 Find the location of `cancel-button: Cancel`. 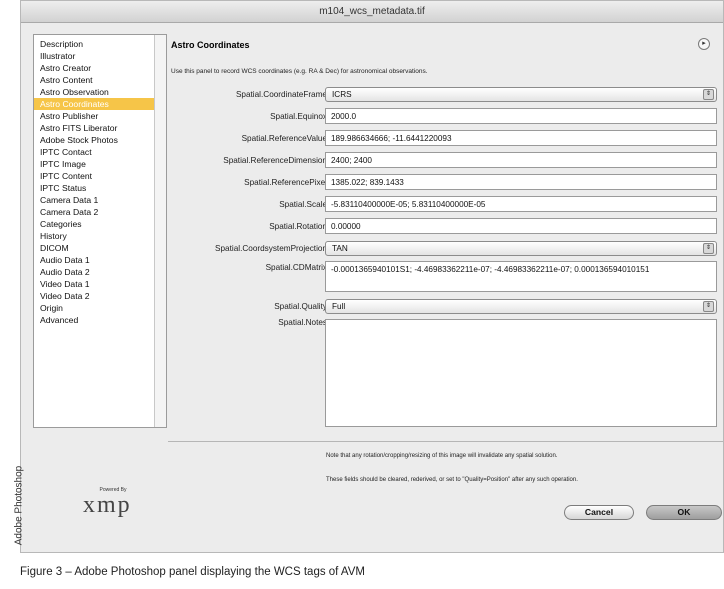

cancel-button: Cancel is located at coordinates (599, 512).